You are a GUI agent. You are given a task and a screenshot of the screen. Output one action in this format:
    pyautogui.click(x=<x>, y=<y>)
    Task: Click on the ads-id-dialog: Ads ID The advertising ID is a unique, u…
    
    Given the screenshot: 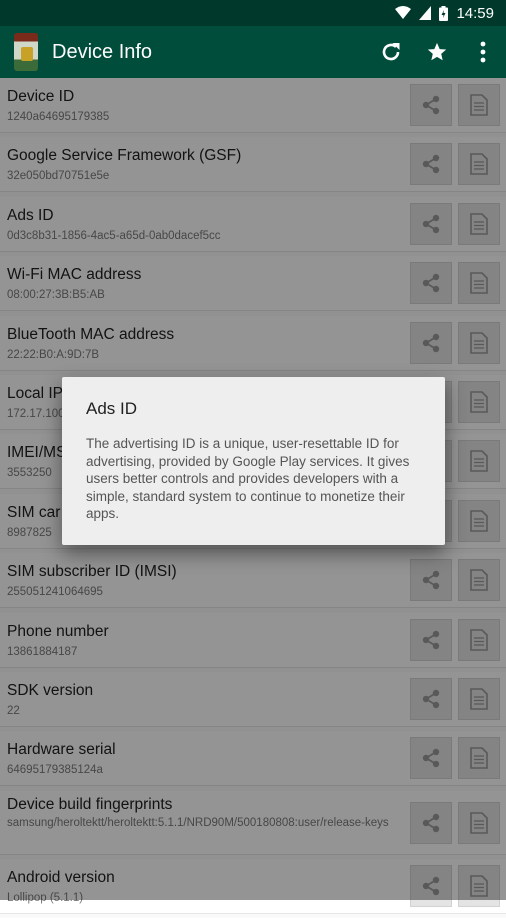 What is the action you would take?
    pyautogui.click(x=253, y=461)
    